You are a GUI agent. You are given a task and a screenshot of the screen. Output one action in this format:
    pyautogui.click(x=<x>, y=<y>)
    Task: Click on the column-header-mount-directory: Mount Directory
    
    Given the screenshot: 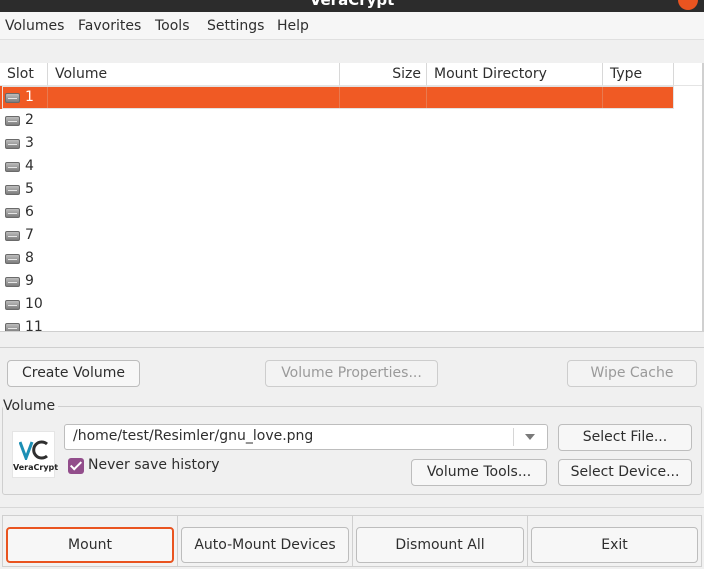 What is the action you would take?
    pyautogui.click(x=515, y=74)
    